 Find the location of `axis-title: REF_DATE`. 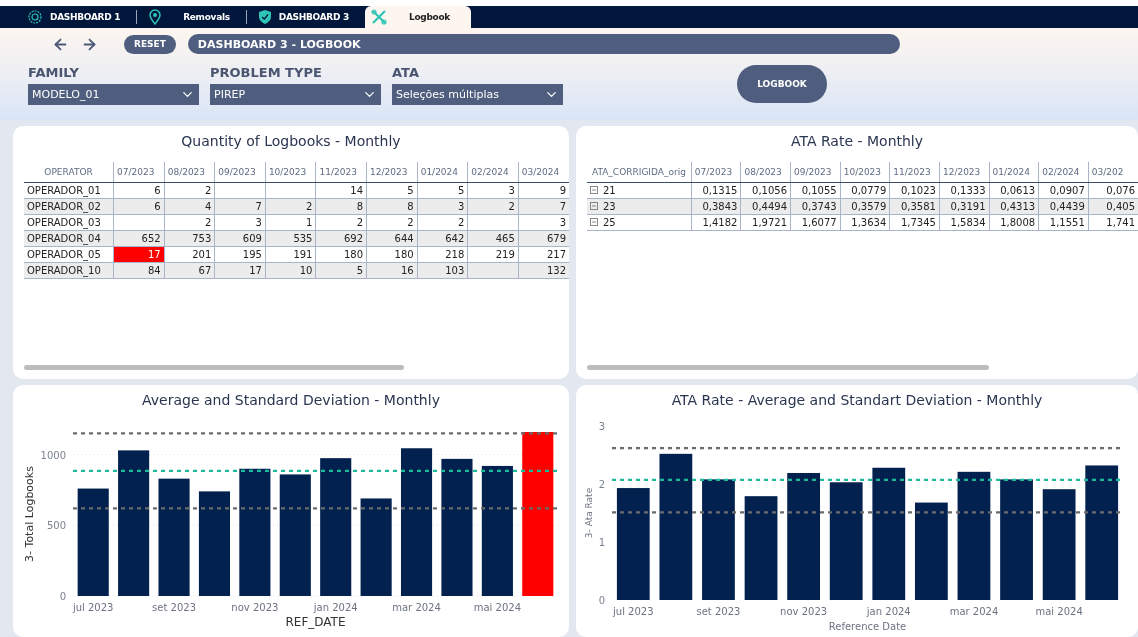

axis-title: REF_DATE is located at coordinates (315, 622).